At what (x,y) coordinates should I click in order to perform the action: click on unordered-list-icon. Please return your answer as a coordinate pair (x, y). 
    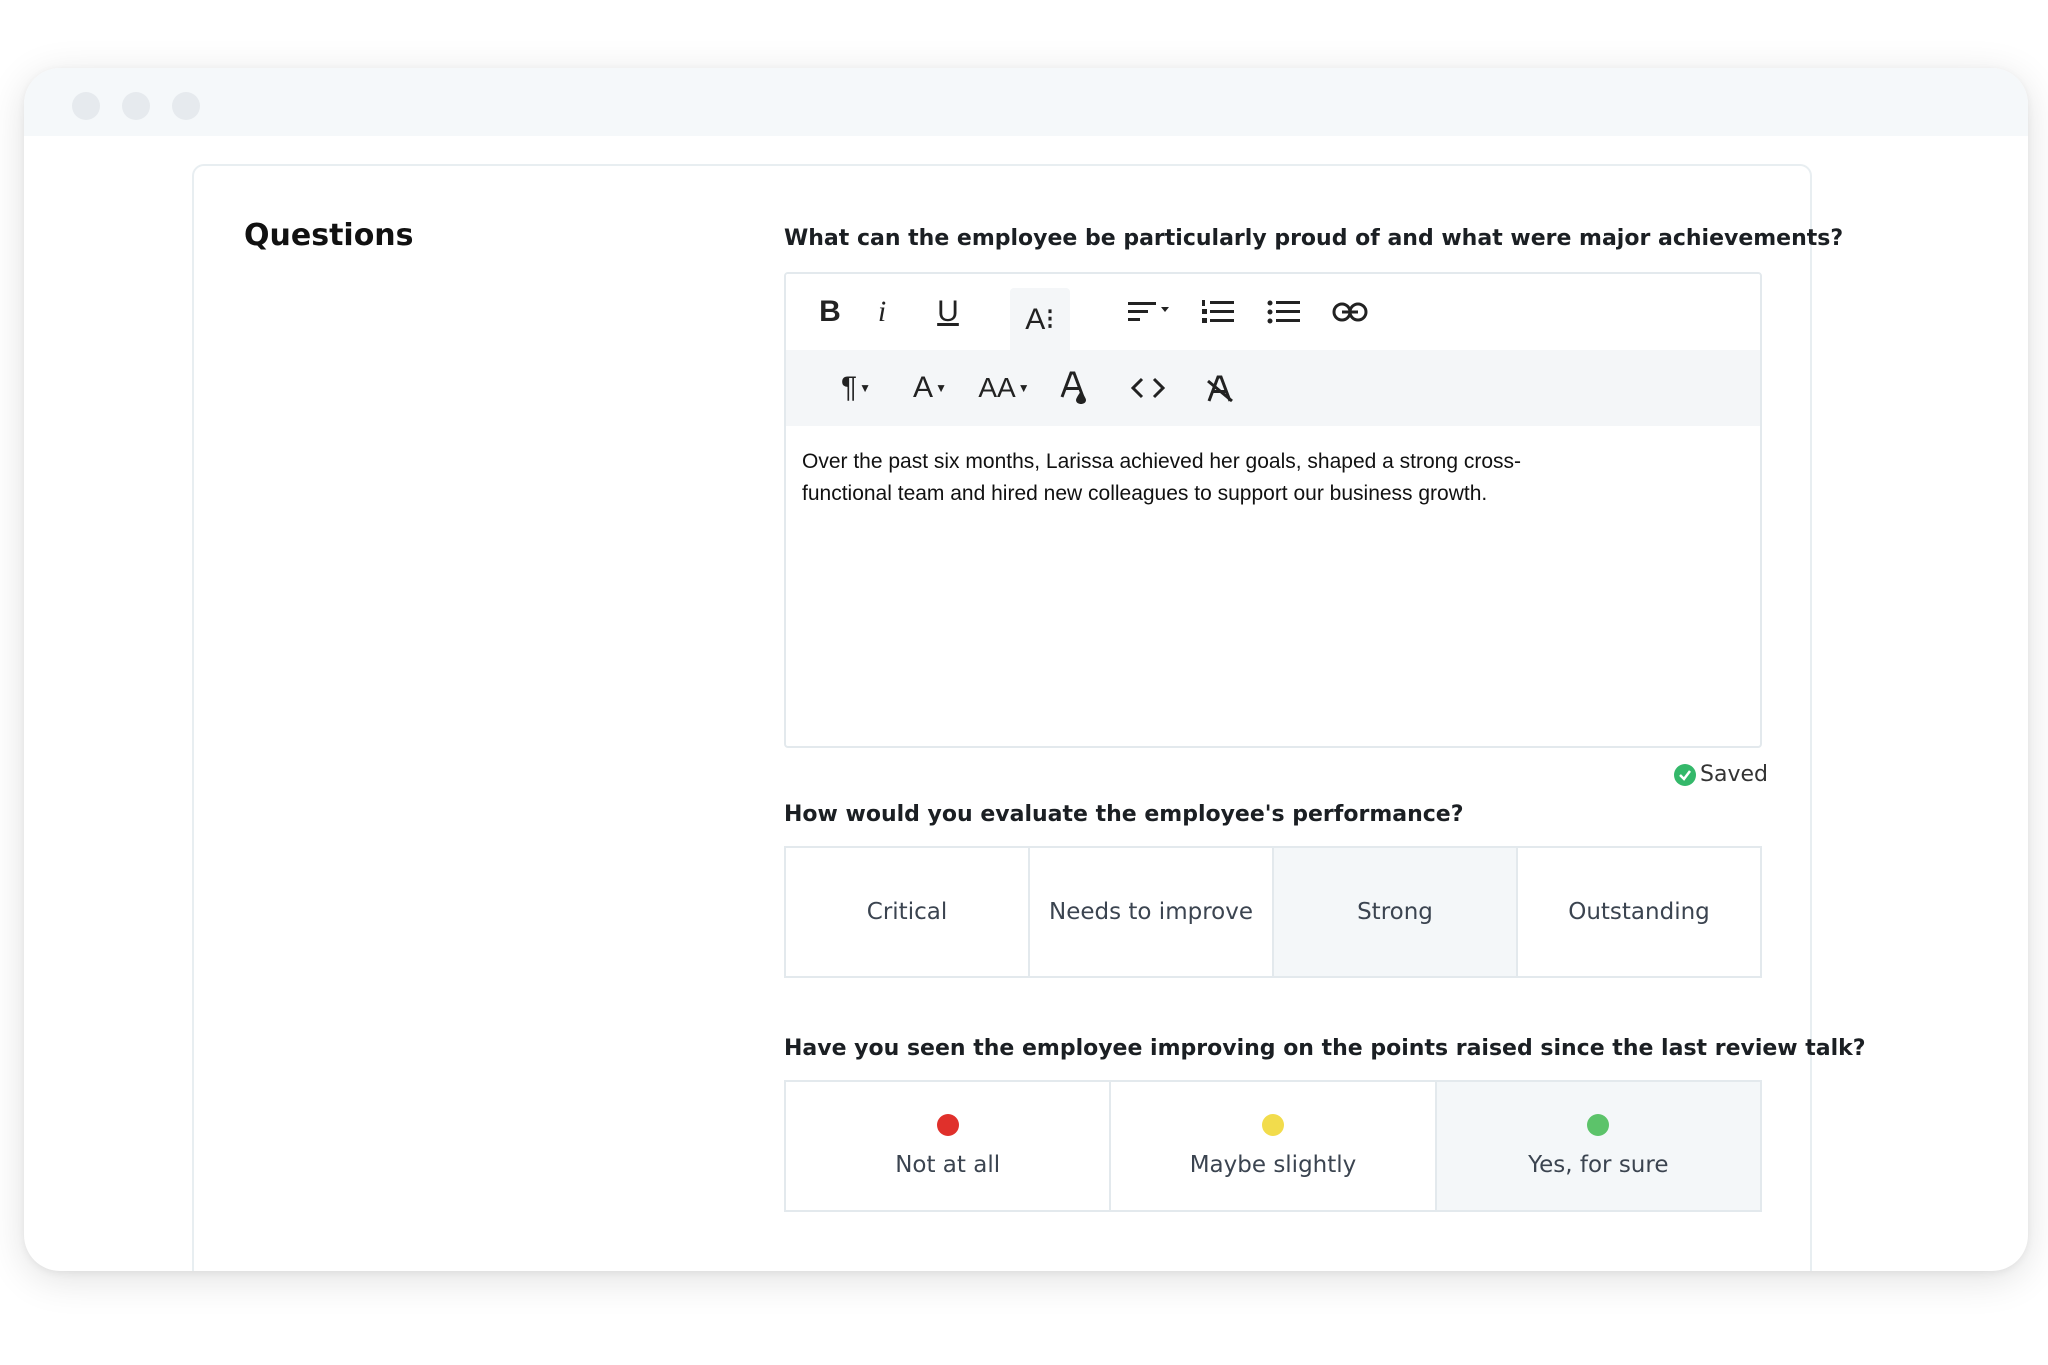
    Looking at the image, I should click on (1284, 312).